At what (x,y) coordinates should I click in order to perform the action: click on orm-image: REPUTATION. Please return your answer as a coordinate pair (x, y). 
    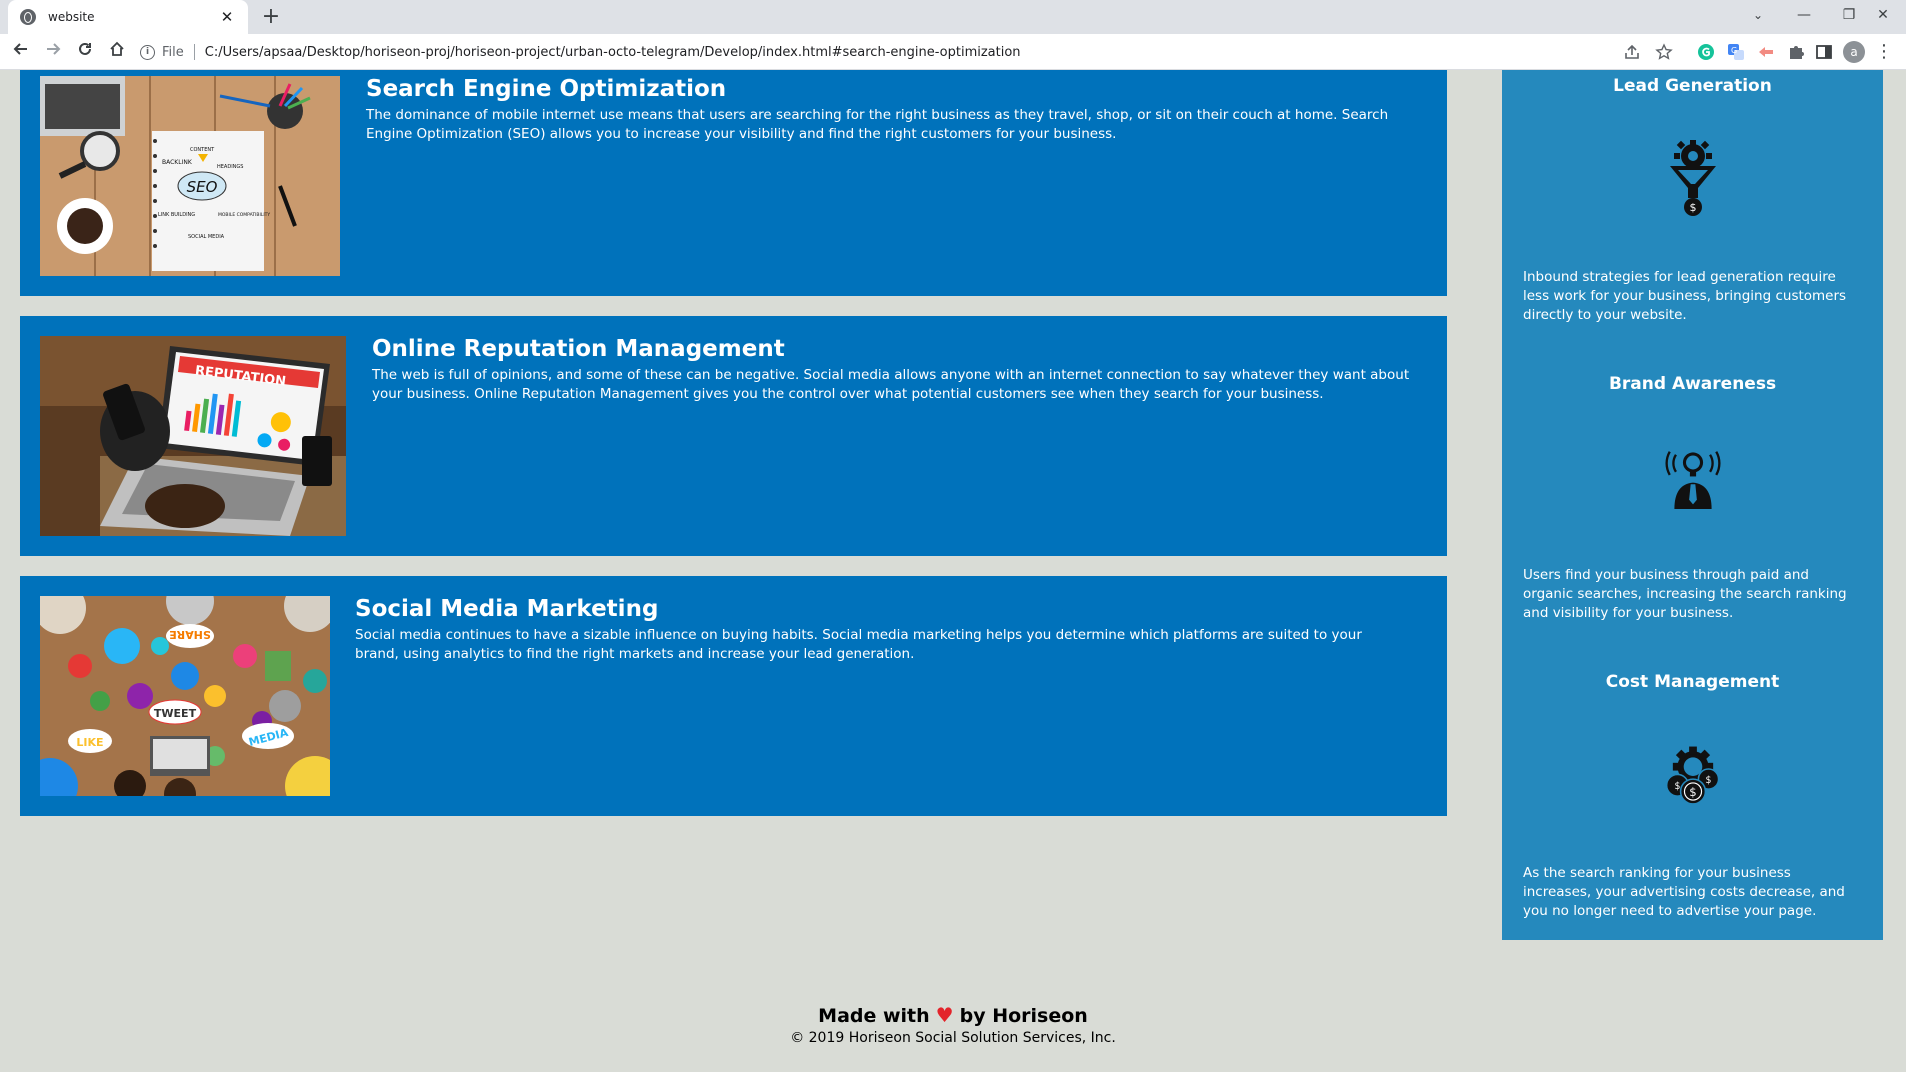
    Looking at the image, I should click on (193, 436).